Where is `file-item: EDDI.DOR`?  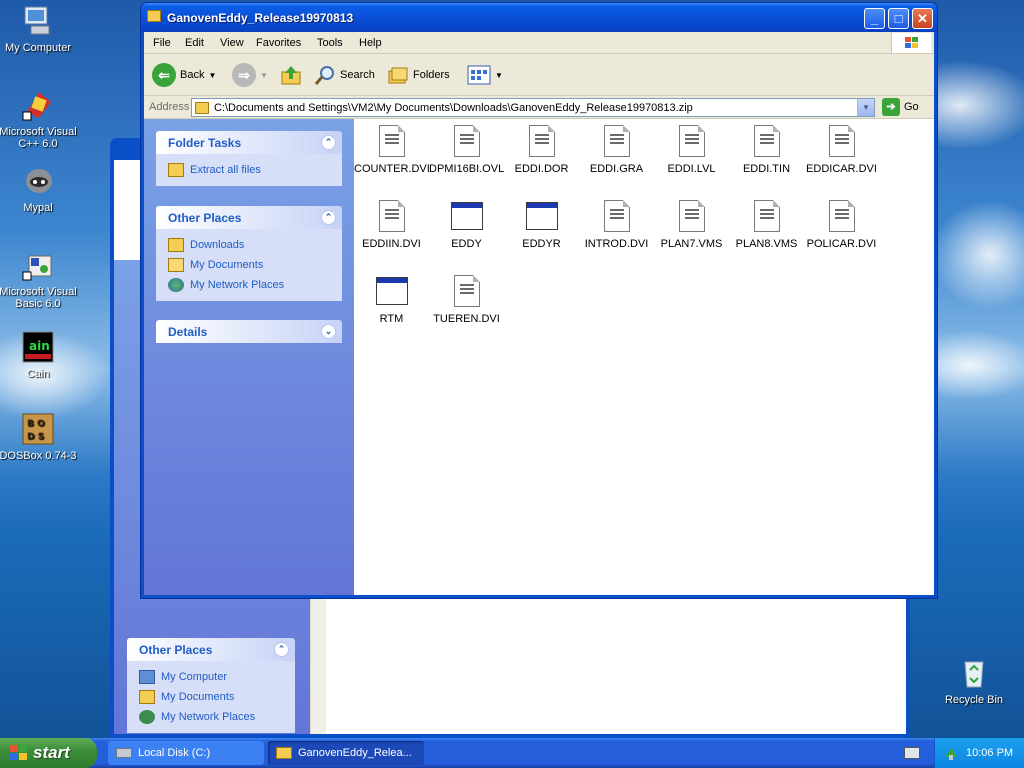 file-item: EDDI.DOR is located at coordinates (541, 147).